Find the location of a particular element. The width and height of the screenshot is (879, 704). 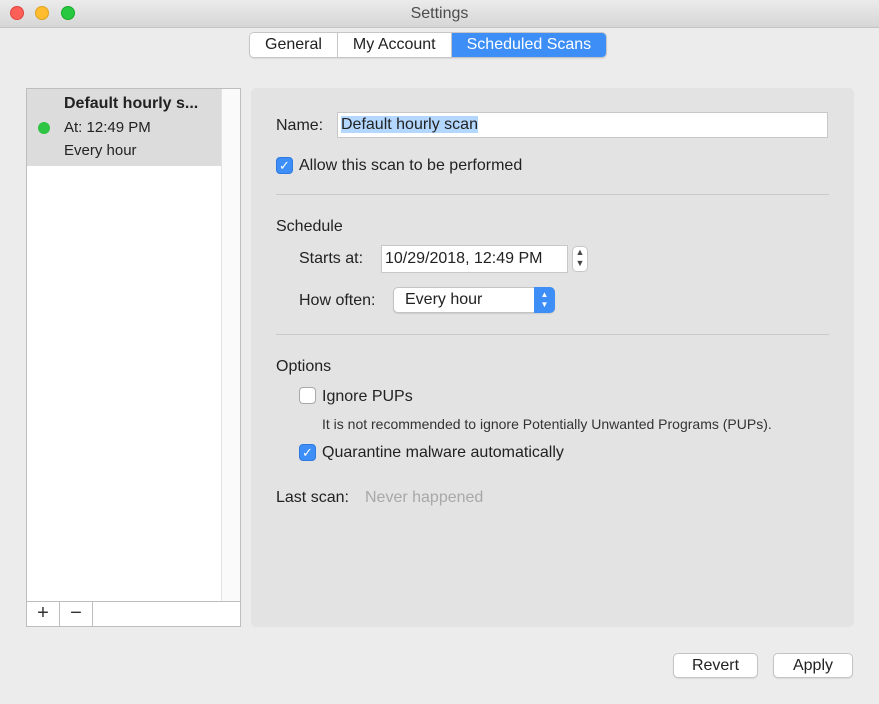

select-arrows-icon: ▲ ▼ is located at coordinates (544, 300).